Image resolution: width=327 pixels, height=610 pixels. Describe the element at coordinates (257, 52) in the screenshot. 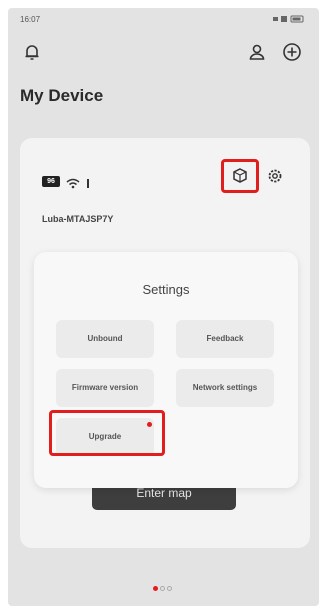

I see `user-icon` at that location.